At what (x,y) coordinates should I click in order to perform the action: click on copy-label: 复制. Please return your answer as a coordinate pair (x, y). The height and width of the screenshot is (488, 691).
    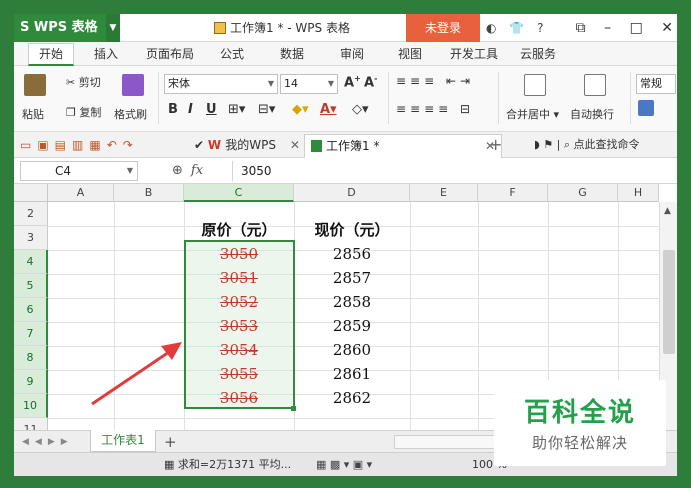
    Looking at the image, I should click on (90, 112).